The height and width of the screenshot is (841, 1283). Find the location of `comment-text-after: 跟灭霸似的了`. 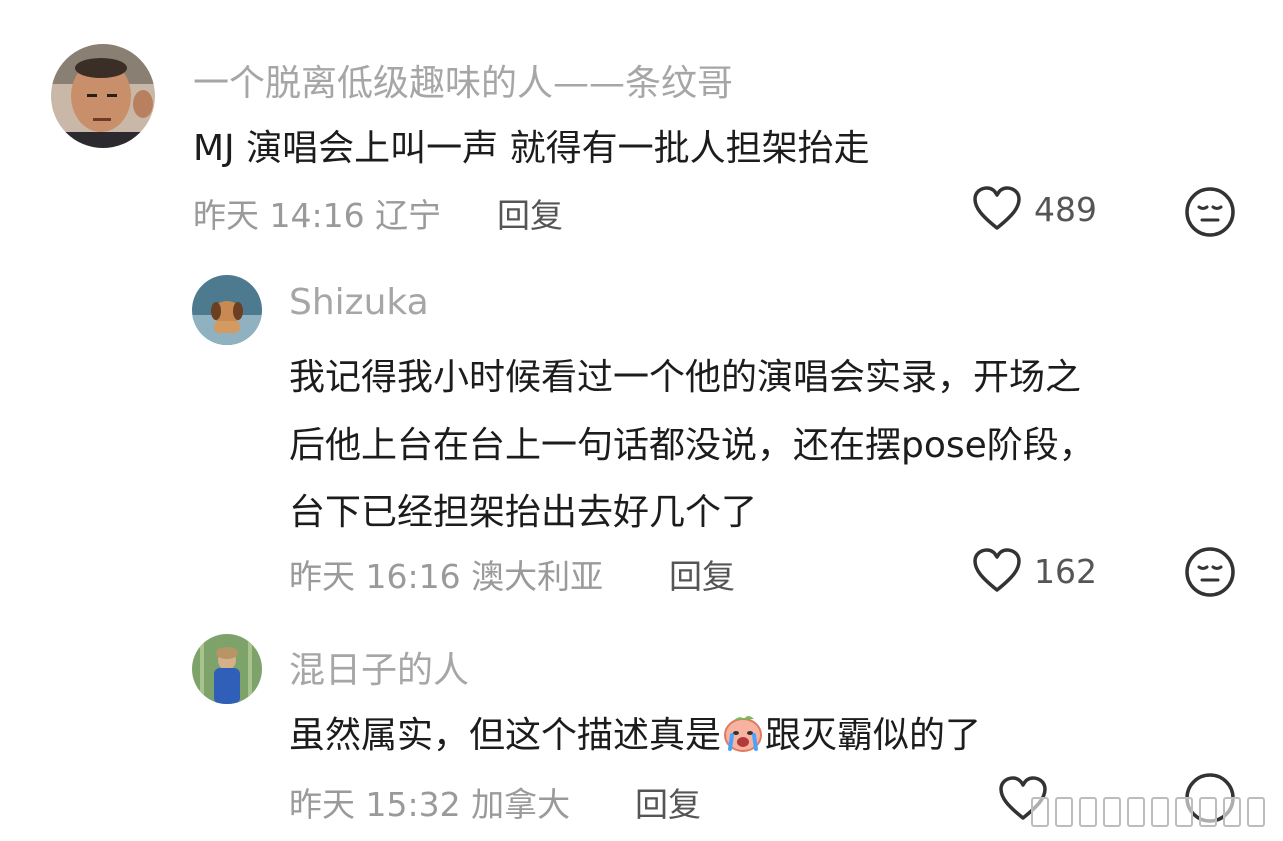

comment-text-after: 跟灭霸似的了 is located at coordinates (873, 735).